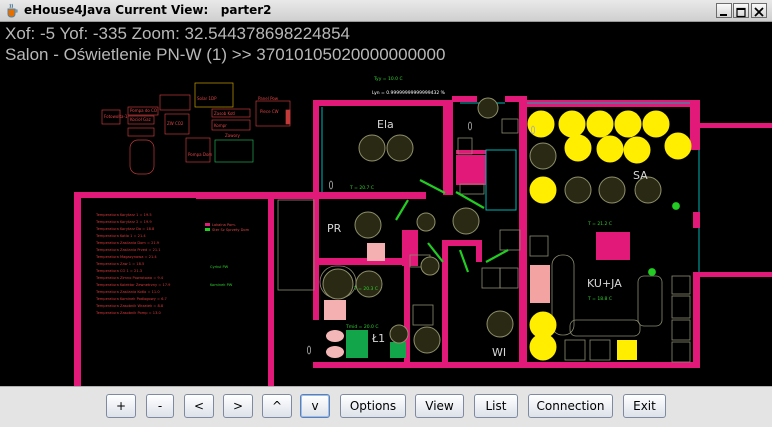 Image resolution: width=772 pixels, height=427 pixels. What do you see at coordinates (119, 264) in the screenshot?
I see `sensor-line: Temperatura Zaw 1 = 18.5` at bounding box center [119, 264].